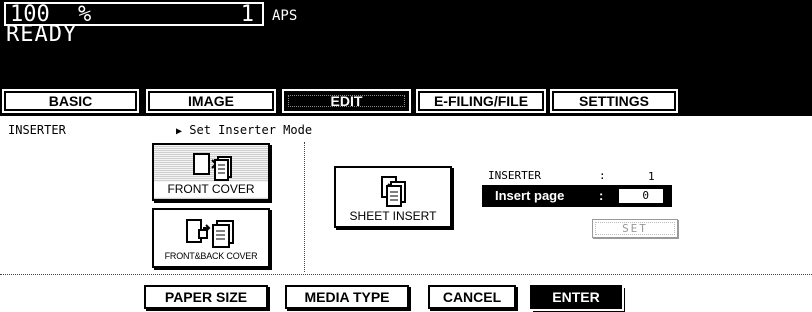 Image resolution: width=812 pixels, height=312 pixels. Describe the element at coordinates (406, 274) in the screenshot. I see `horizontal-divider` at that location.